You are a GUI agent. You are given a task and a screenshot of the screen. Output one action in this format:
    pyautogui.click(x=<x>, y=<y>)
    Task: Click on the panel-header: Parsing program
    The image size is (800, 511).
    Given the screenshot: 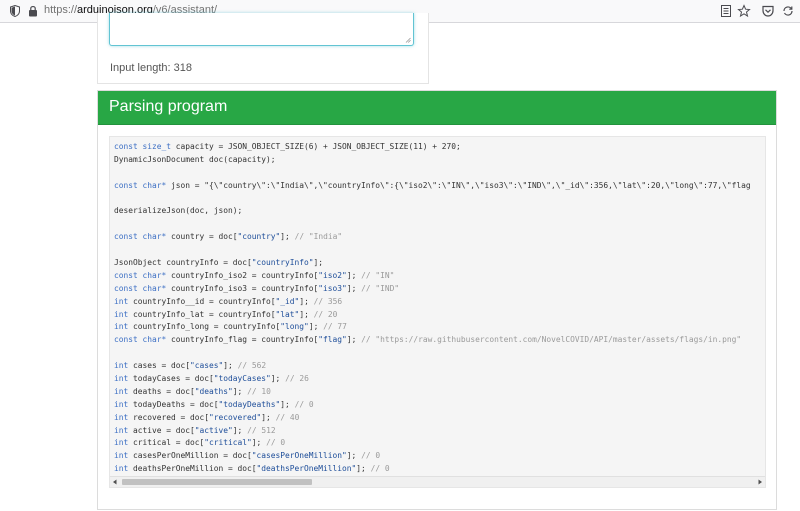 What is the action you would take?
    pyautogui.click(x=437, y=108)
    